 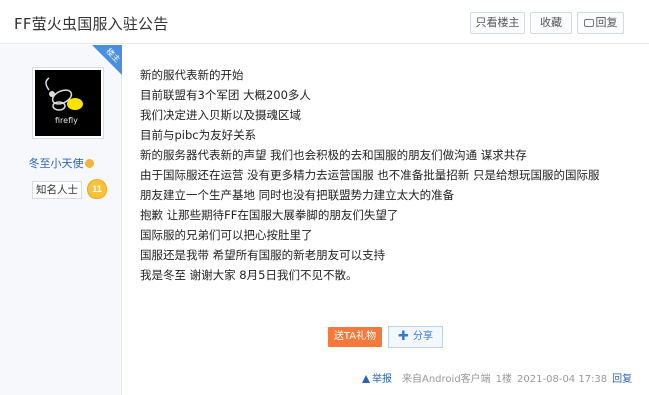 What do you see at coordinates (446, 379) in the screenshot?
I see `client-source: 来自Android客户端` at bounding box center [446, 379].